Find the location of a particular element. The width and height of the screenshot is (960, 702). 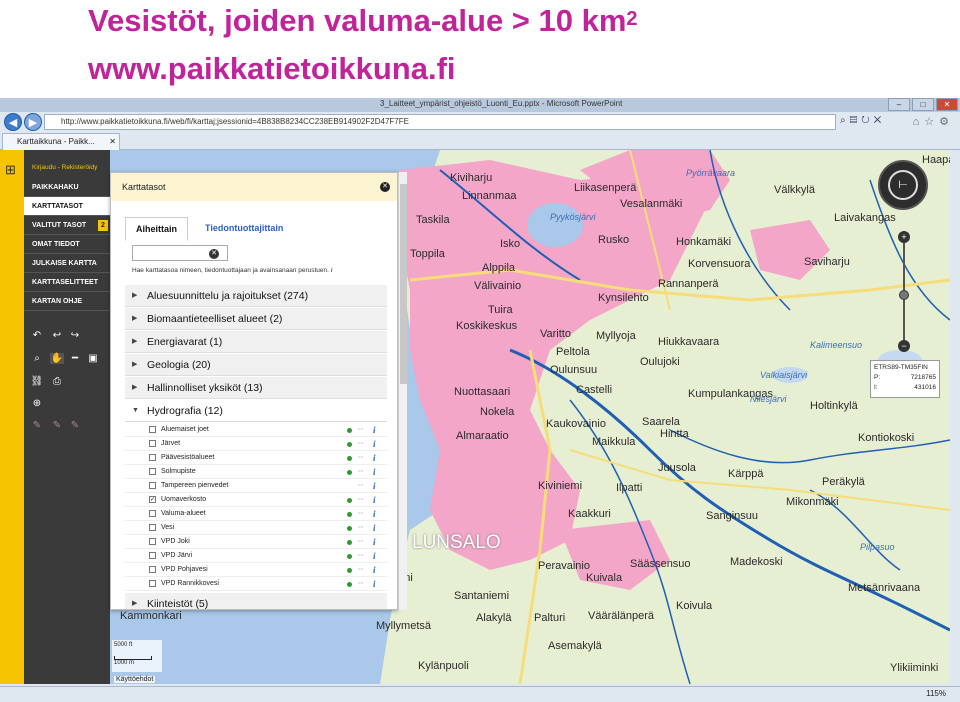

undo-reset-icon: ↶ is located at coordinates (37, 335).